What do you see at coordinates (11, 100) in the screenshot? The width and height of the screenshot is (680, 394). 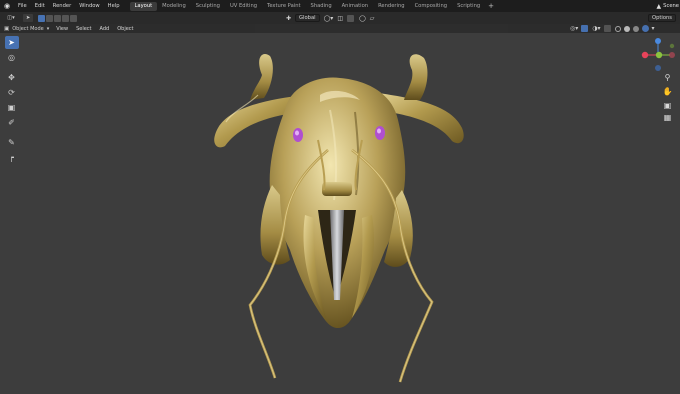 I see `tool-shelf: ➤ ◎ ✥ ⟳ ▣ ✐ ✎ ┍` at bounding box center [11, 100].